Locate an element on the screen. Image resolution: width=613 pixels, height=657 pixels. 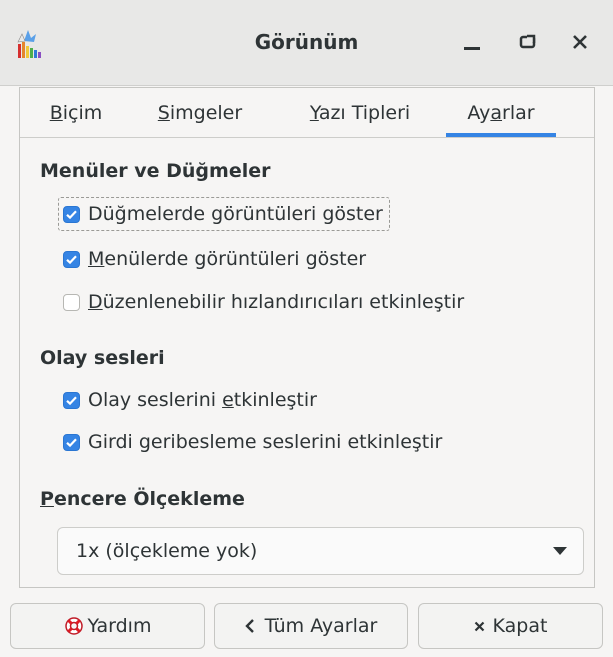
focus-ring: Düğmelerde görüntüleri göster is located at coordinates (224, 214).